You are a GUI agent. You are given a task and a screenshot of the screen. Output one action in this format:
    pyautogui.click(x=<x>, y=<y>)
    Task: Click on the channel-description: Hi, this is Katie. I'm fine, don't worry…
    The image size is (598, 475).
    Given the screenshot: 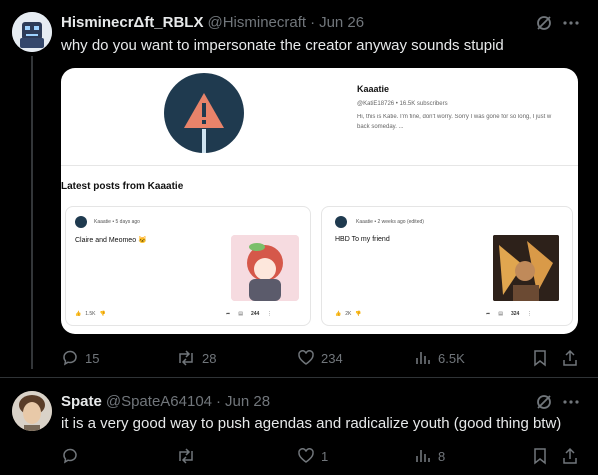 What is the action you would take?
    pyautogui.click(x=454, y=117)
    